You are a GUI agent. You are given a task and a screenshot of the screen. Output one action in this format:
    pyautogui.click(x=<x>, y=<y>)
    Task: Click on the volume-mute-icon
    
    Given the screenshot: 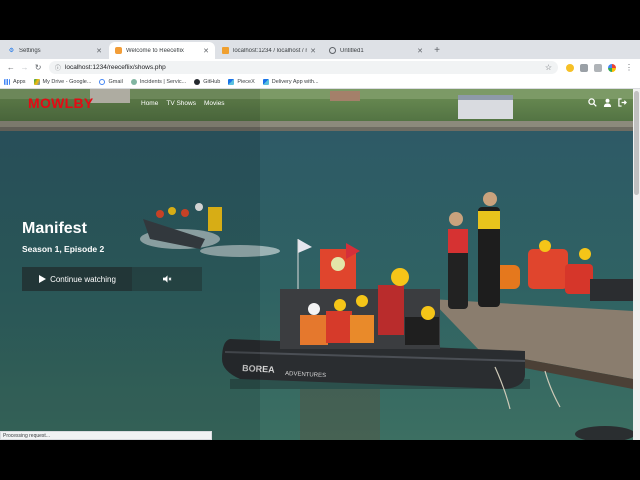 What is the action you would take?
    pyautogui.click(x=166, y=279)
    